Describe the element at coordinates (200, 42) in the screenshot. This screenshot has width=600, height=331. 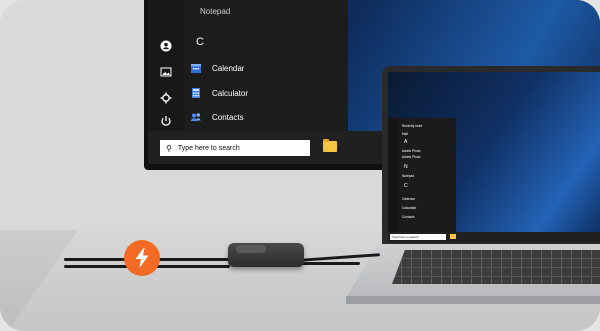
I see `section-letter-c: C` at that location.